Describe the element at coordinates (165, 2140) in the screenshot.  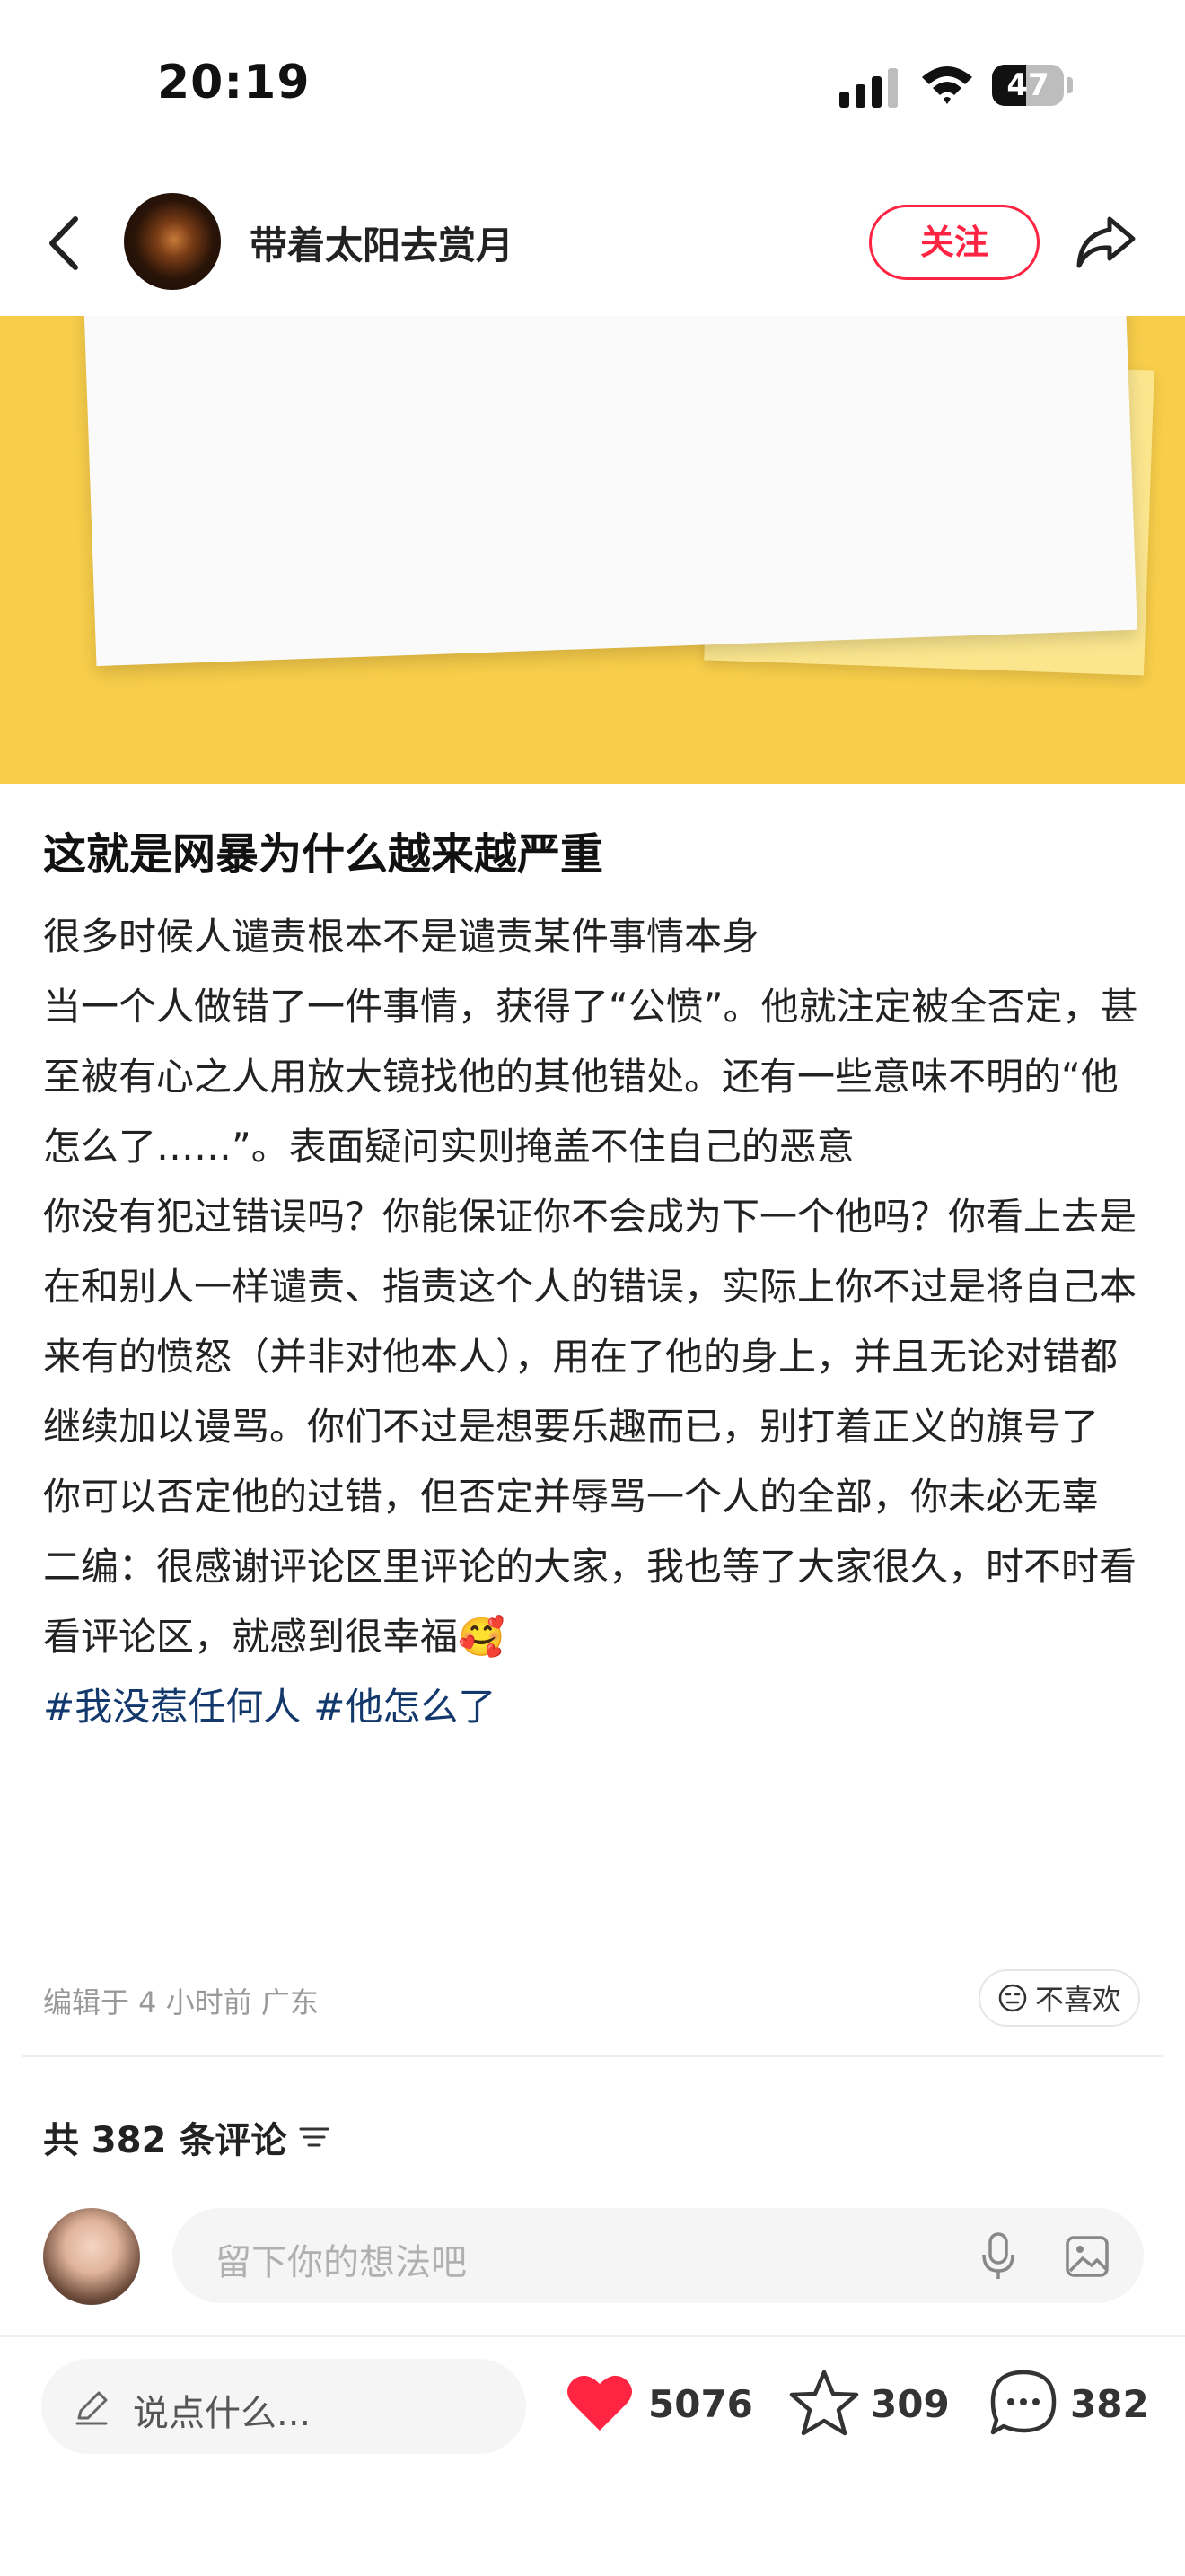
I see `comment-count-label: 共 382 条评论` at that location.